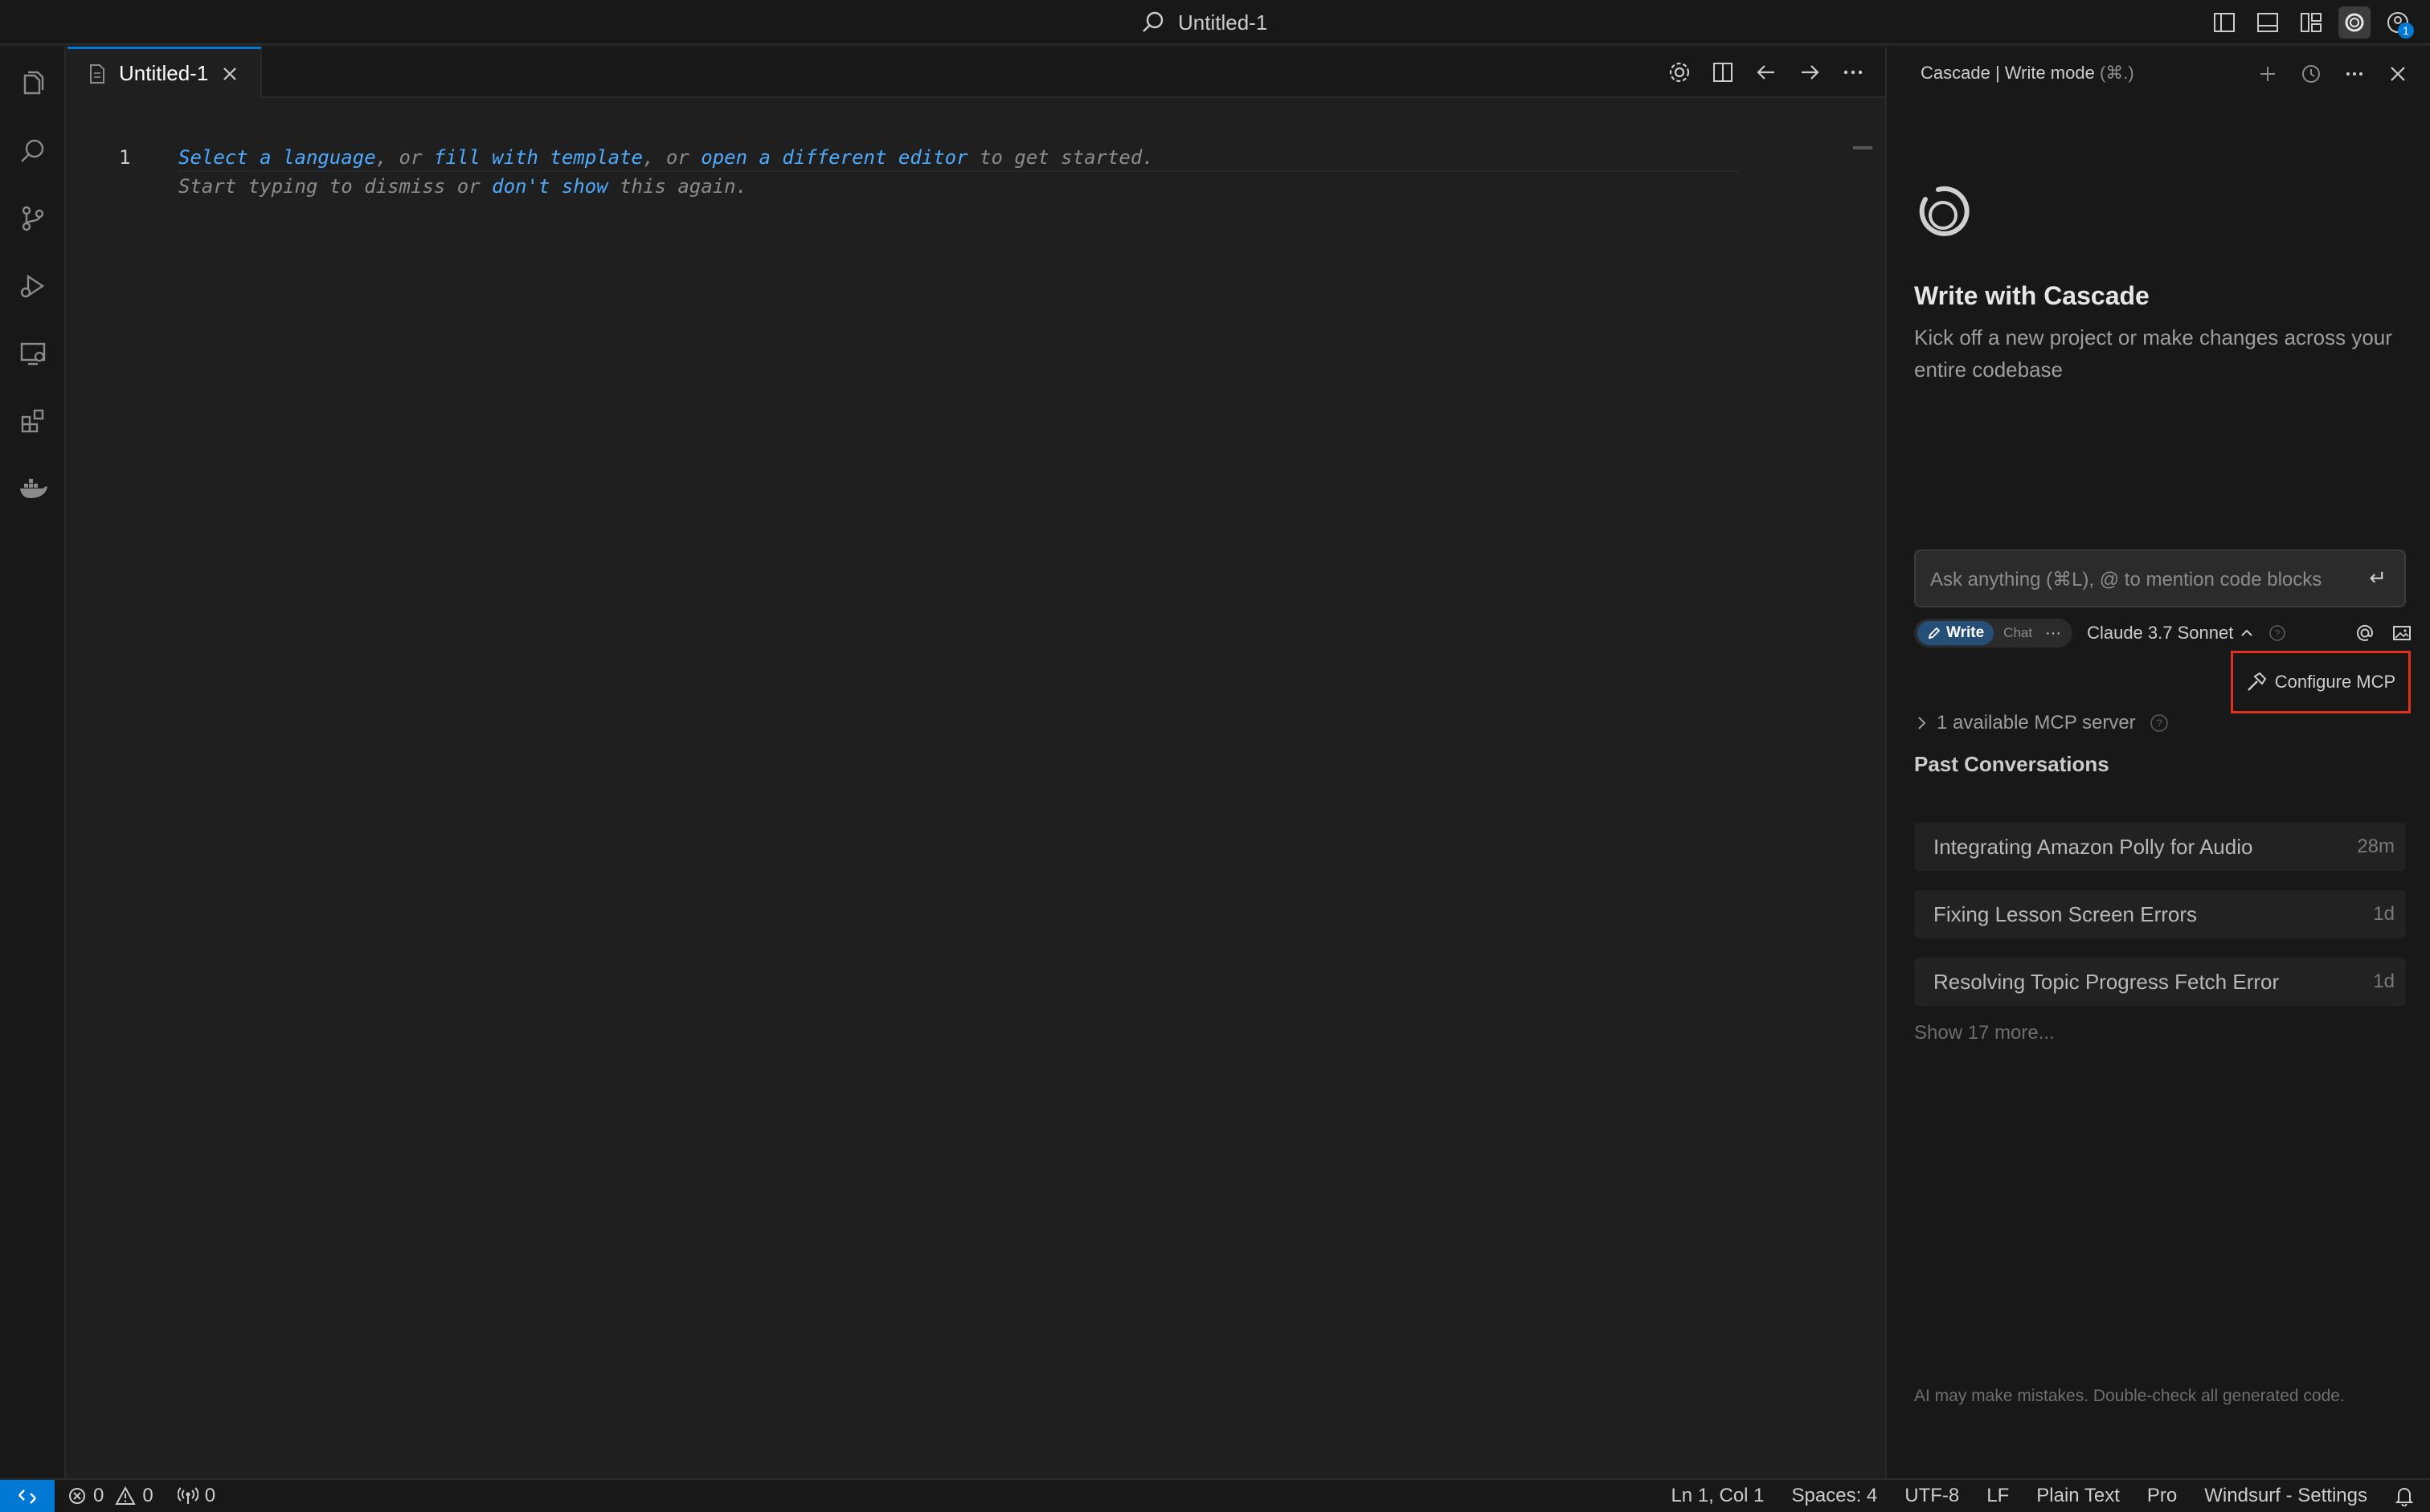 Image resolution: width=2430 pixels, height=1512 pixels. Describe the element at coordinates (165, 72) in the screenshot. I see `tab-untitled-1: Untitled-1` at that location.